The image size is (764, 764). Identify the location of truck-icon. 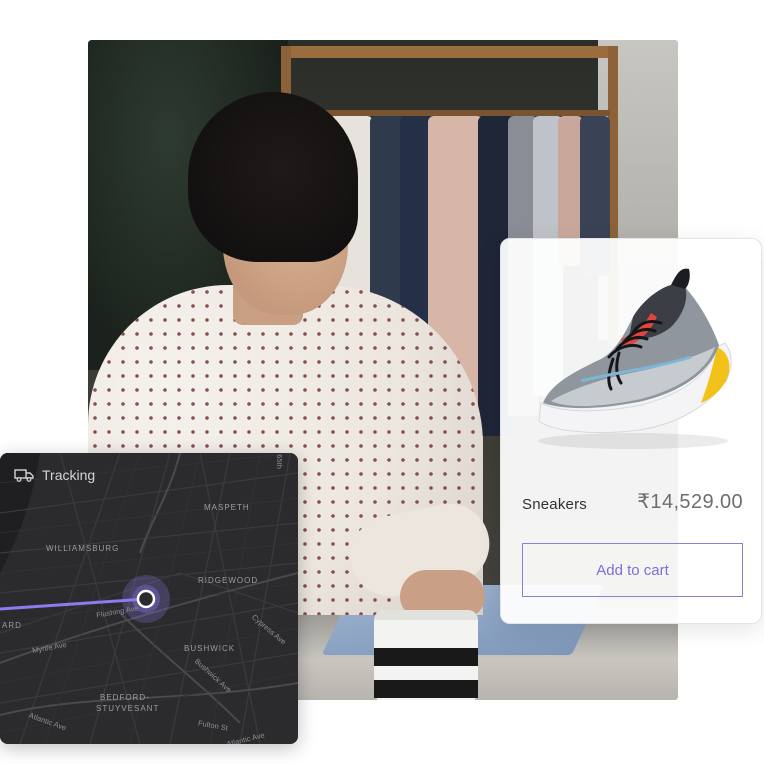
(24, 475).